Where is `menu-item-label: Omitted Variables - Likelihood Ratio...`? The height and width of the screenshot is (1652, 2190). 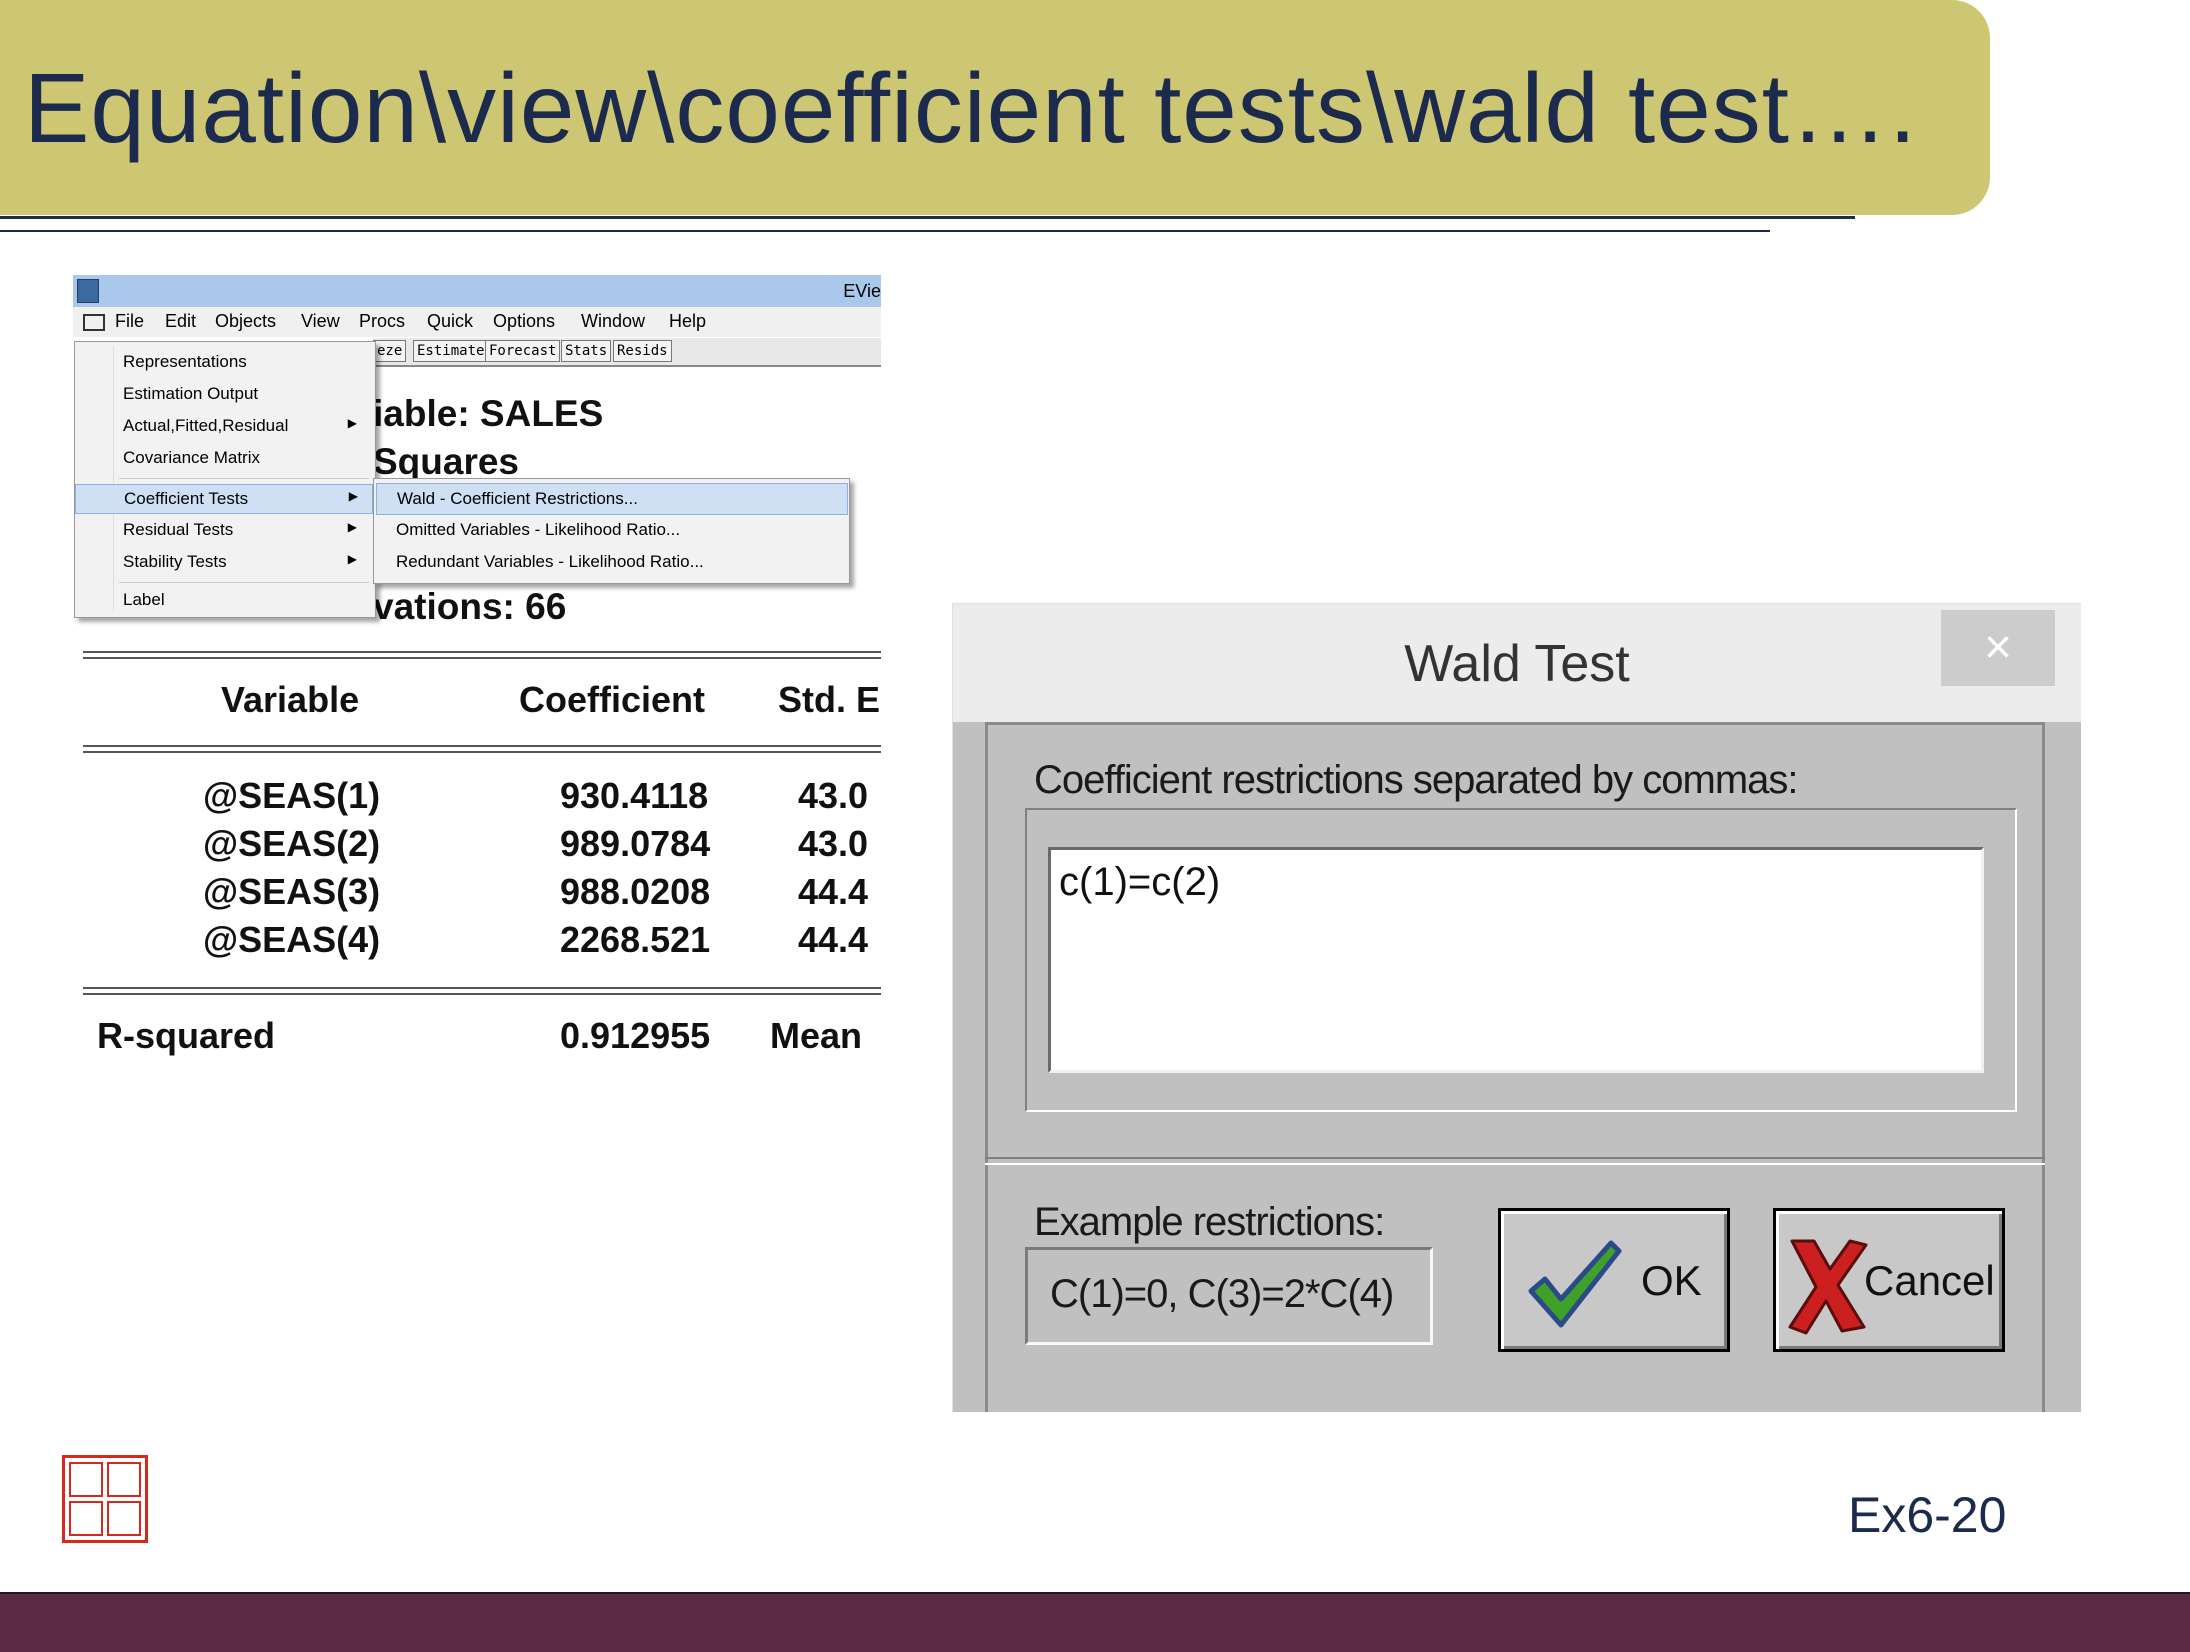 menu-item-label: Omitted Variables - Likelihood Ratio... is located at coordinates (538, 529).